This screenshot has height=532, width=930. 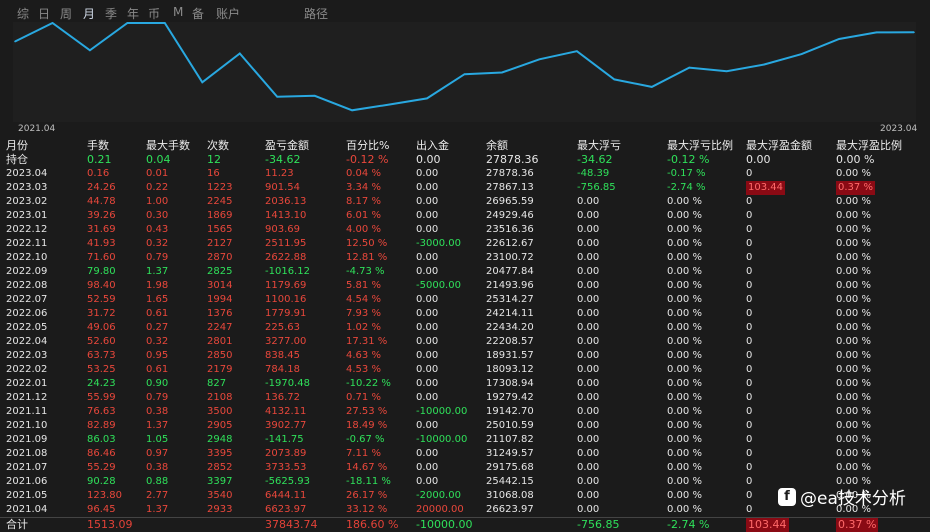 What do you see at coordinates (286, 411) in the screenshot?
I see `table-cell: 4132.11` at bounding box center [286, 411].